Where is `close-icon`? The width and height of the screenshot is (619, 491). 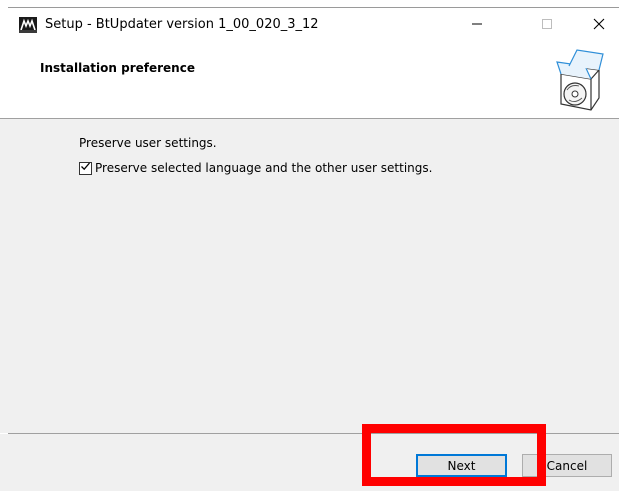 close-icon is located at coordinates (599, 25).